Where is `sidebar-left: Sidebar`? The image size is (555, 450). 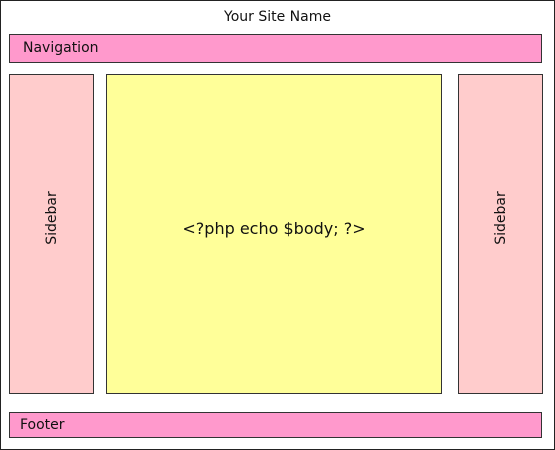
sidebar-left: Sidebar is located at coordinates (51, 234).